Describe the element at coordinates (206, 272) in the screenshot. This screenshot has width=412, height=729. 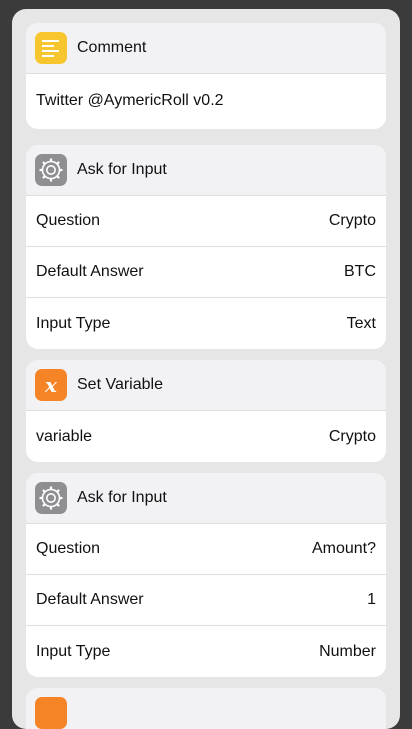
I see `default-answer-row: Default Answer BTC` at that location.